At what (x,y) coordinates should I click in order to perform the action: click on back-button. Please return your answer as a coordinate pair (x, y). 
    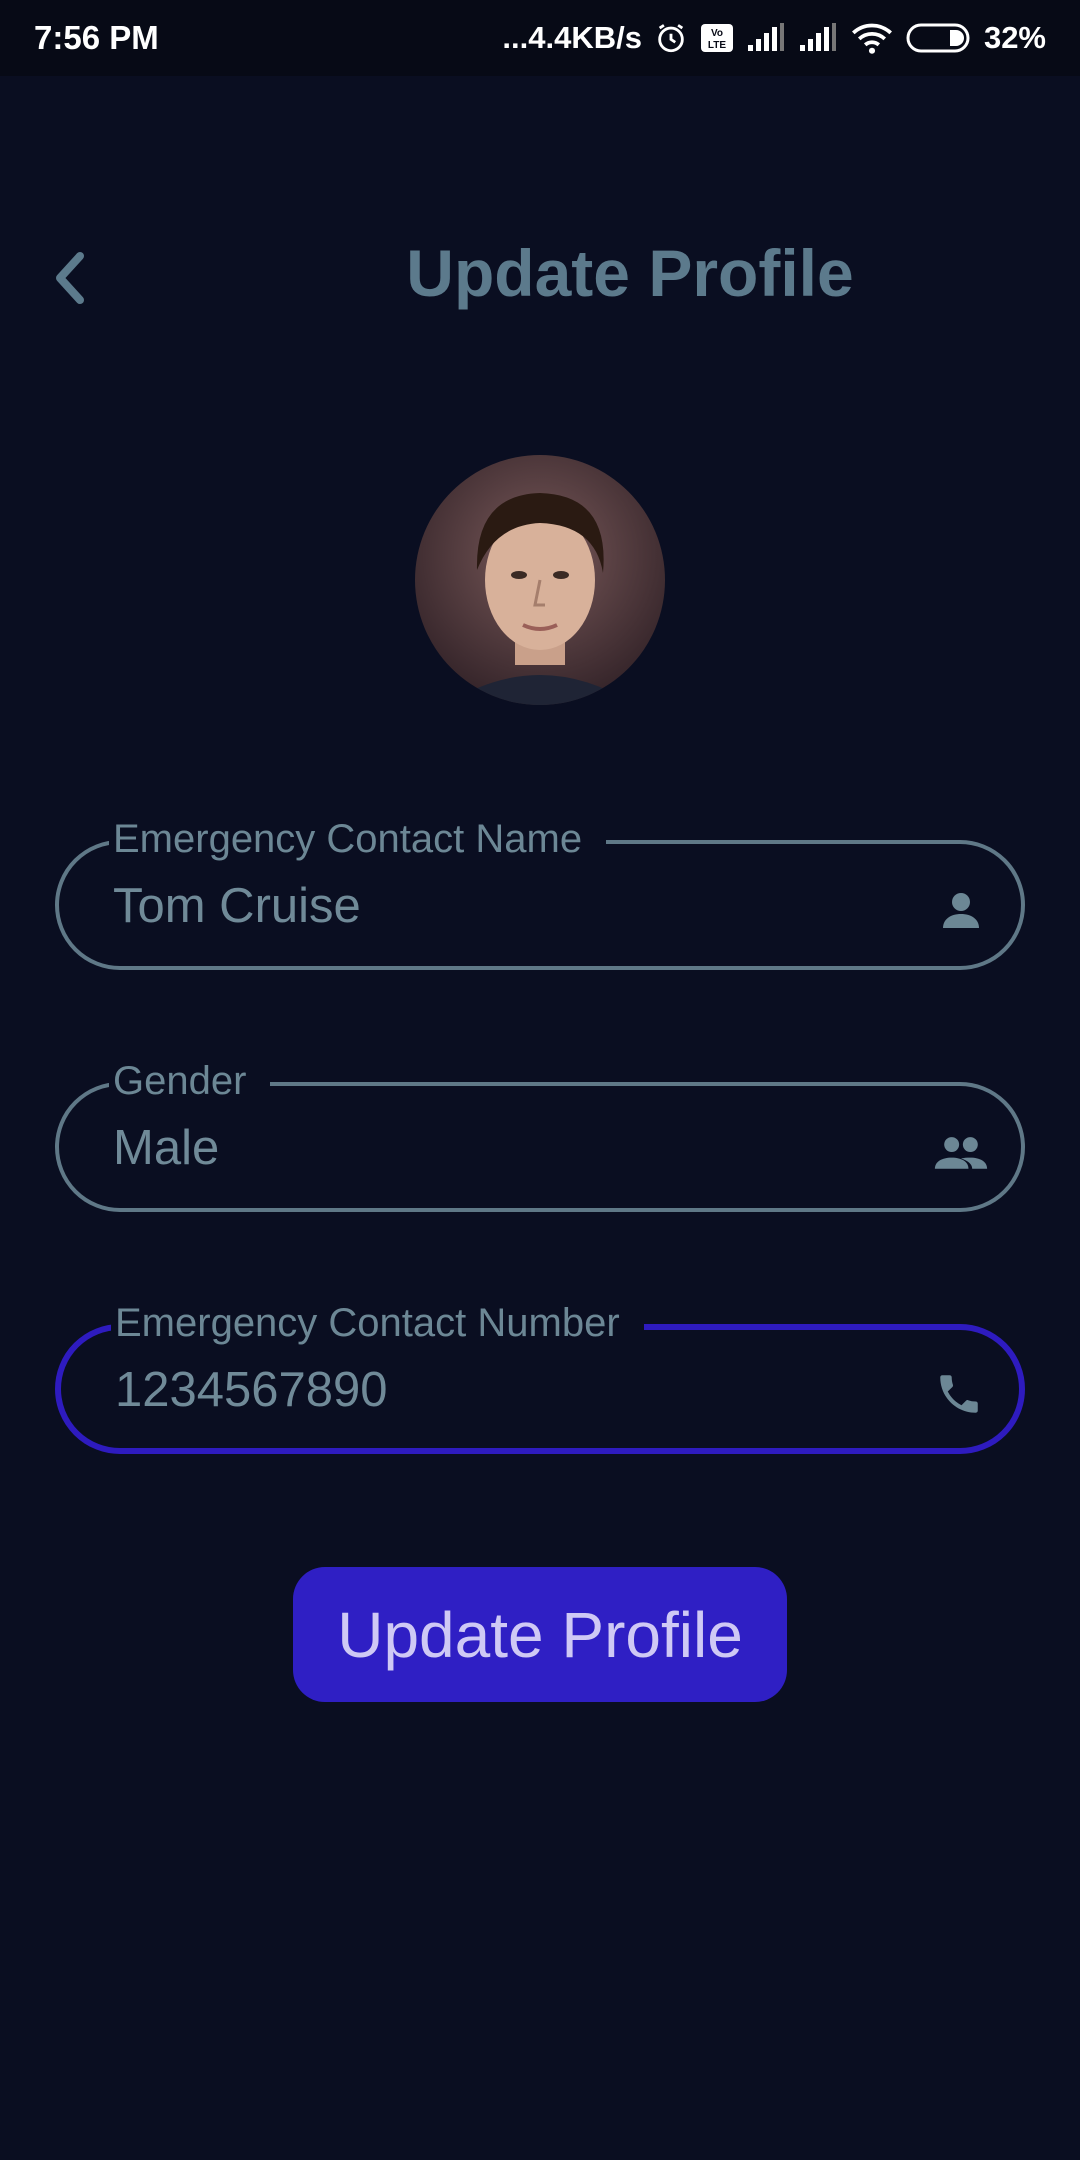
    Looking at the image, I should click on (70, 280).